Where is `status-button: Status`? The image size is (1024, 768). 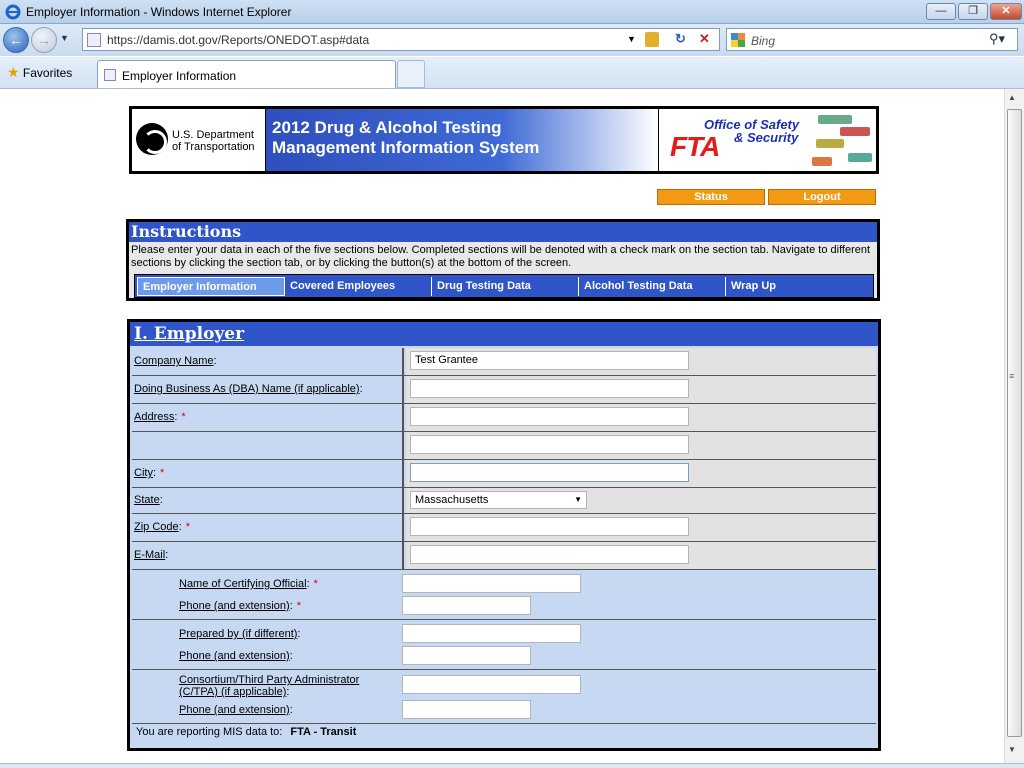
status-button: Status is located at coordinates (711, 197).